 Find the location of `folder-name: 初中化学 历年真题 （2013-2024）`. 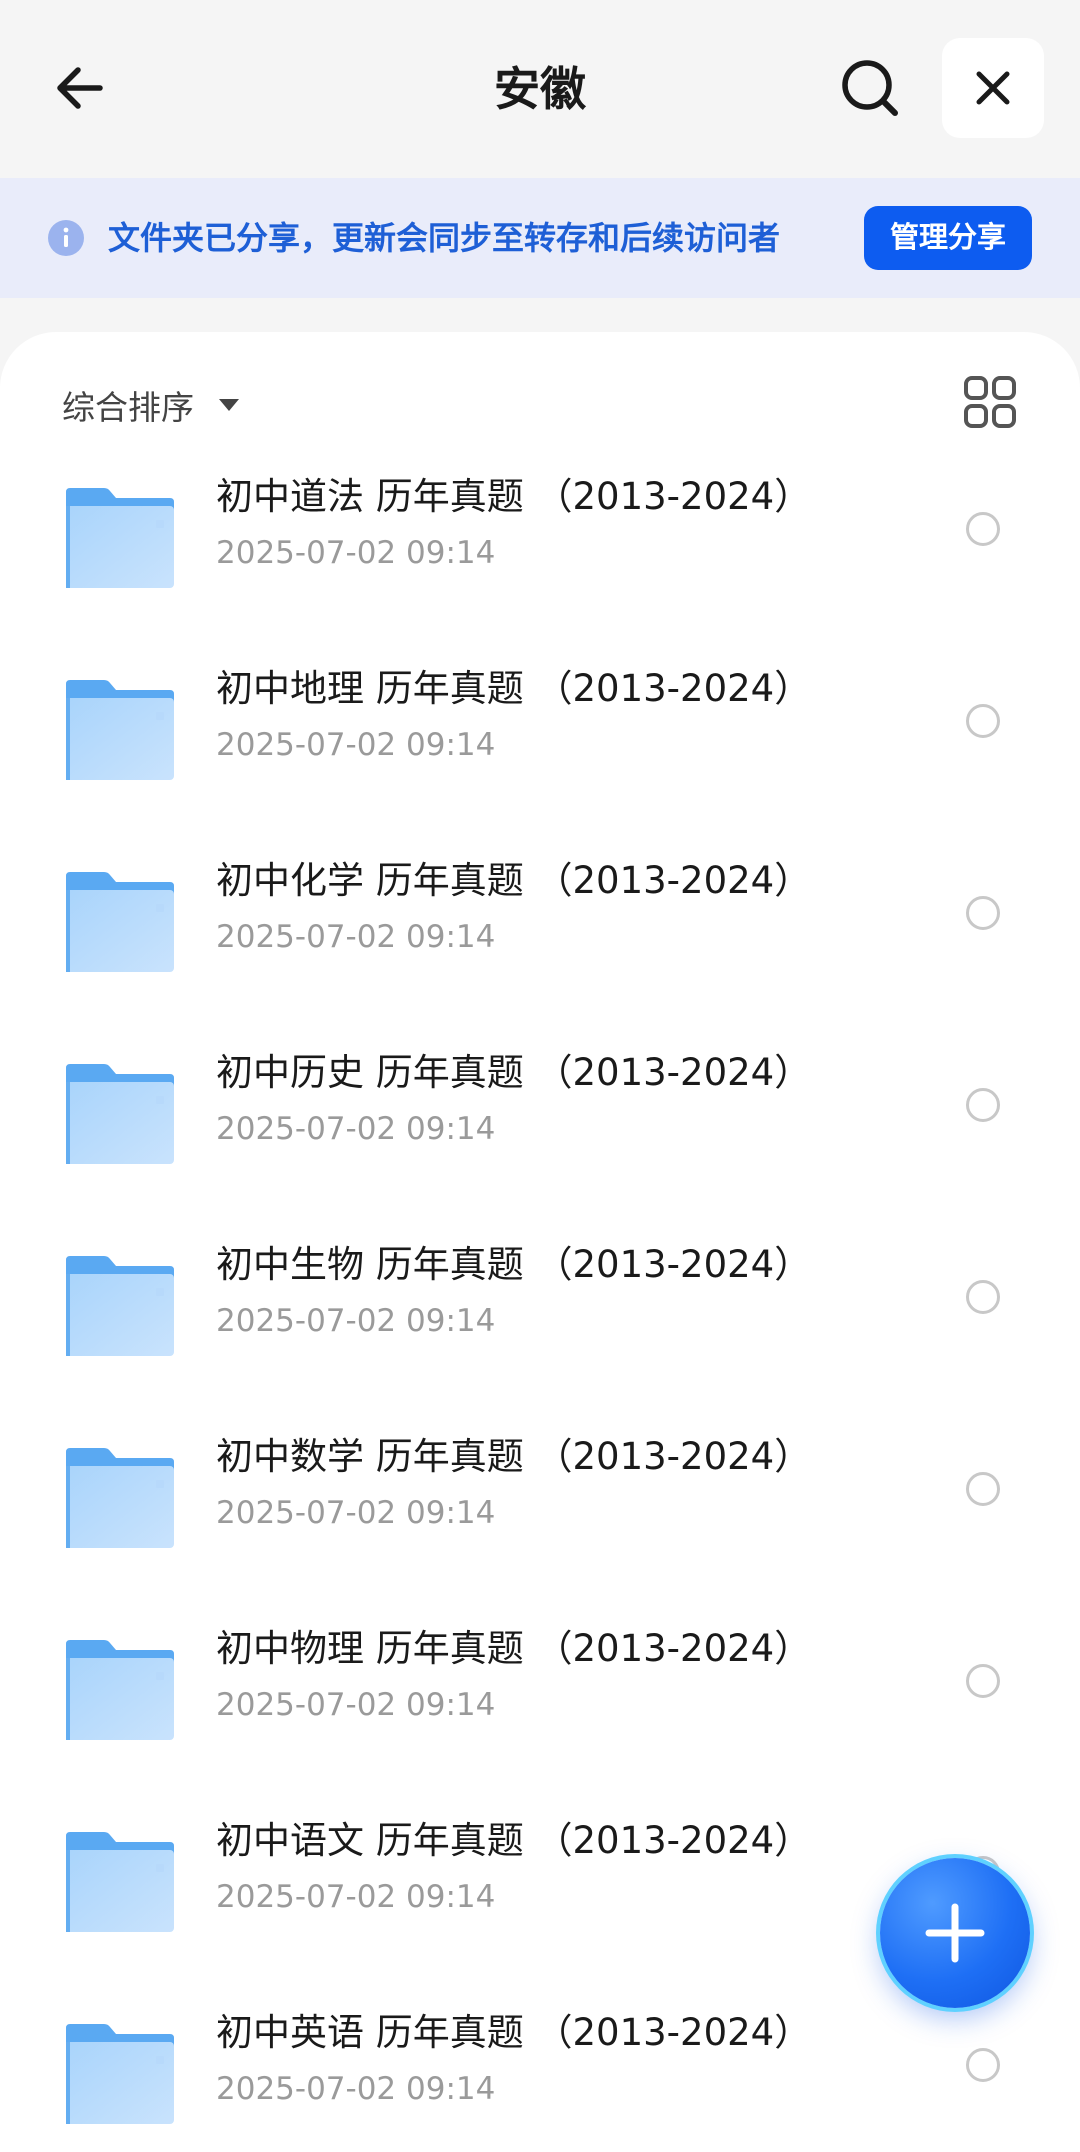

folder-name: 初中化学 历年真题 （2013-2024） is located at coordinates (514, 880).